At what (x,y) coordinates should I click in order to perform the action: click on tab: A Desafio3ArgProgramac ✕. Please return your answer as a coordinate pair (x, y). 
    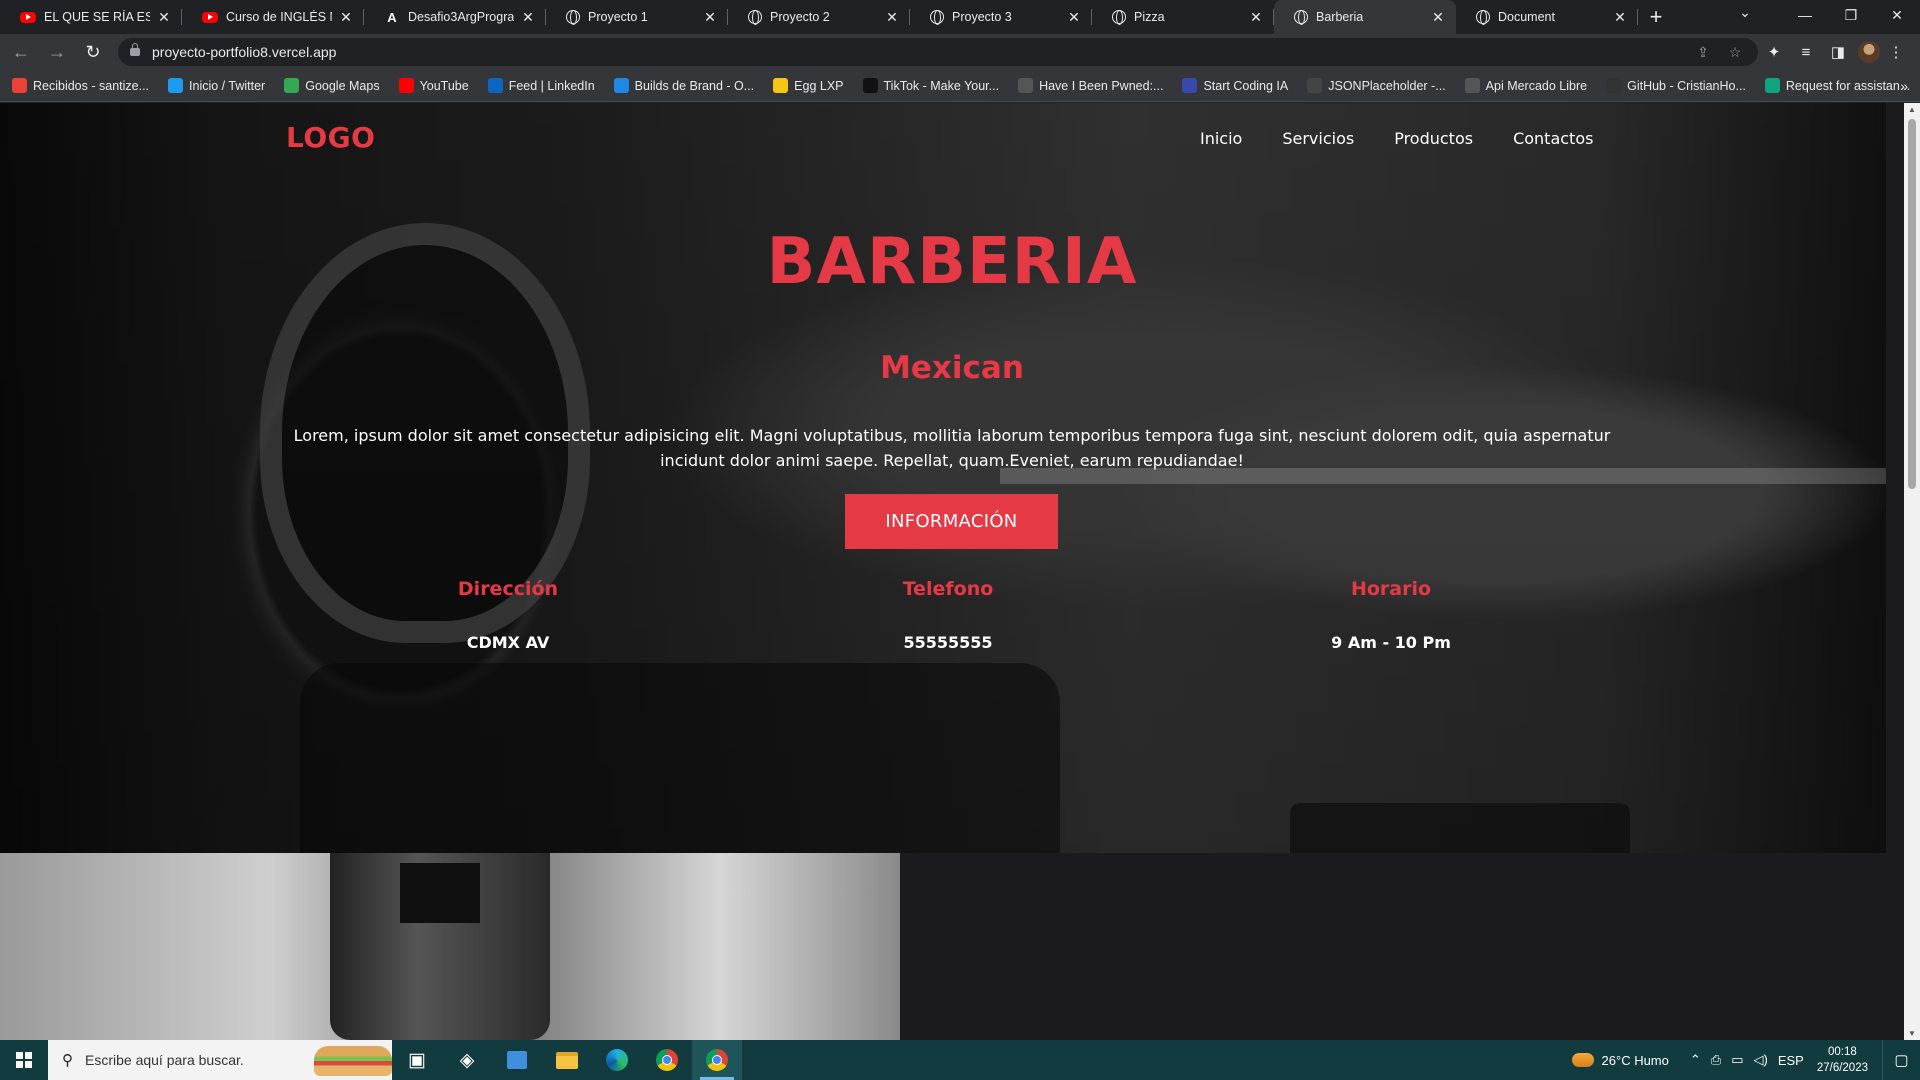
    Looking at the image, I should click on (455, 17).